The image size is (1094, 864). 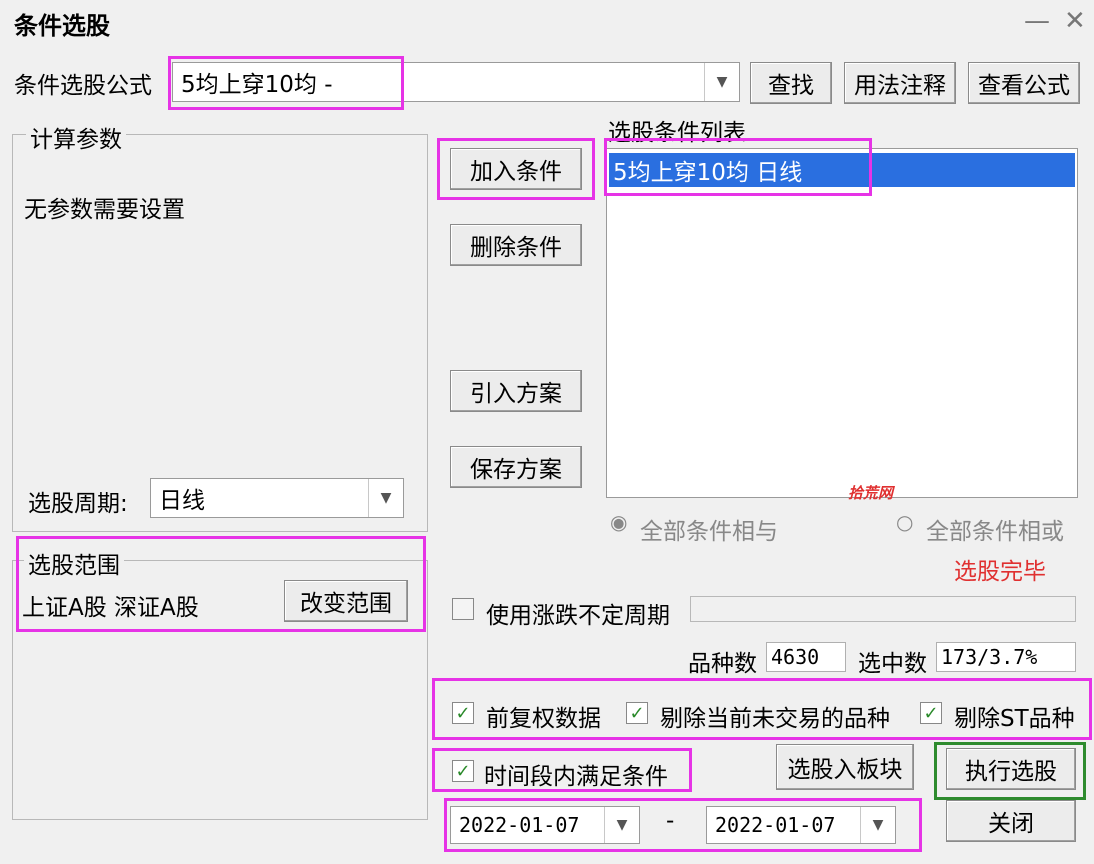 What do you see at coordinates (578, 613) in the screenshot?
I see `variable-period-label: 使用涨跌不定周期` at bounding box center [578, 613].